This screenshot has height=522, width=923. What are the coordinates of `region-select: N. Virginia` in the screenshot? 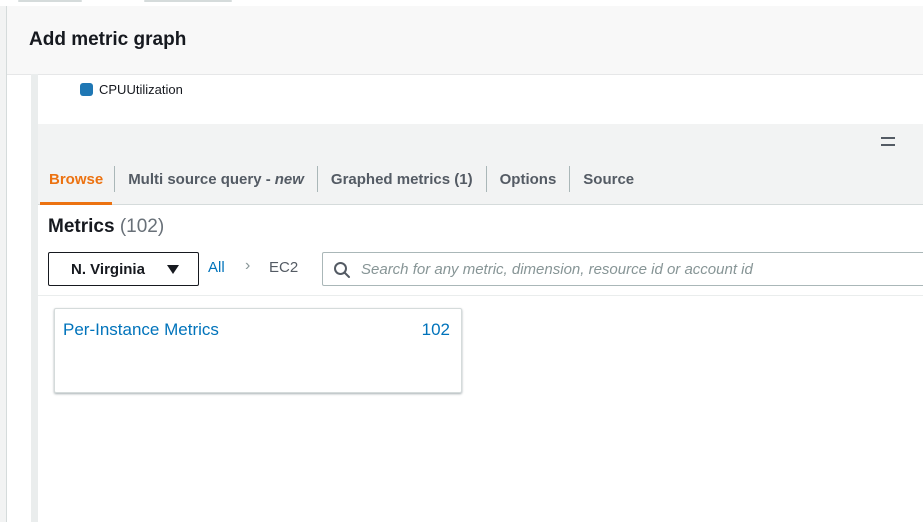 It's located at (123, 269).